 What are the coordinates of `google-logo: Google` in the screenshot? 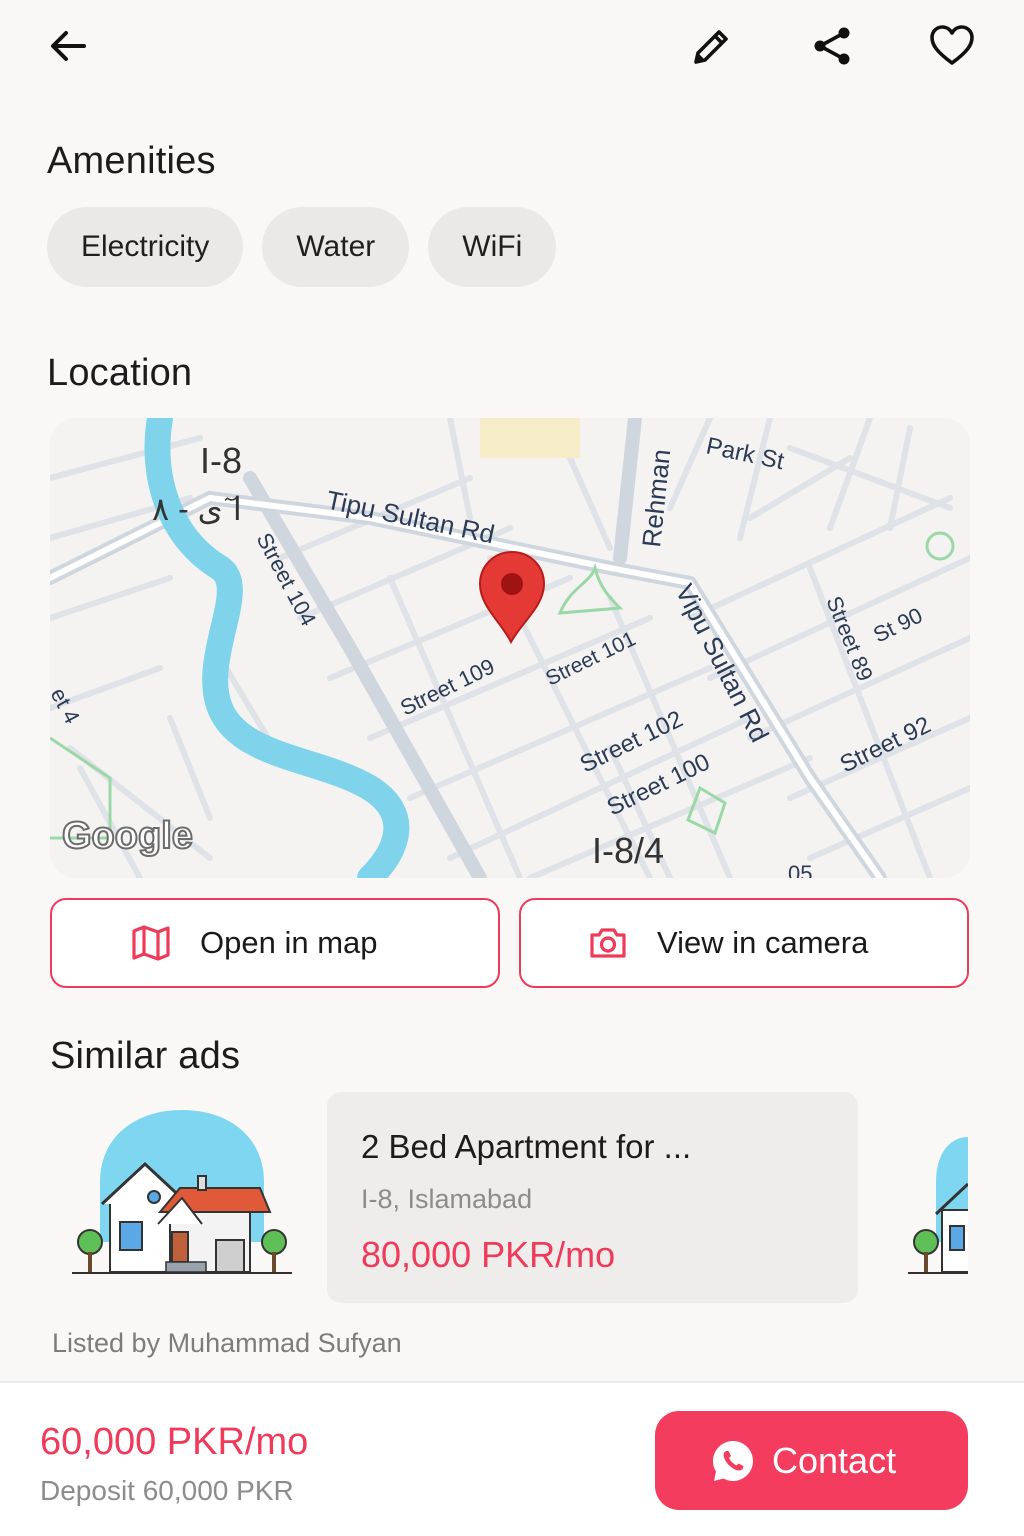 It's located at (127, 836).